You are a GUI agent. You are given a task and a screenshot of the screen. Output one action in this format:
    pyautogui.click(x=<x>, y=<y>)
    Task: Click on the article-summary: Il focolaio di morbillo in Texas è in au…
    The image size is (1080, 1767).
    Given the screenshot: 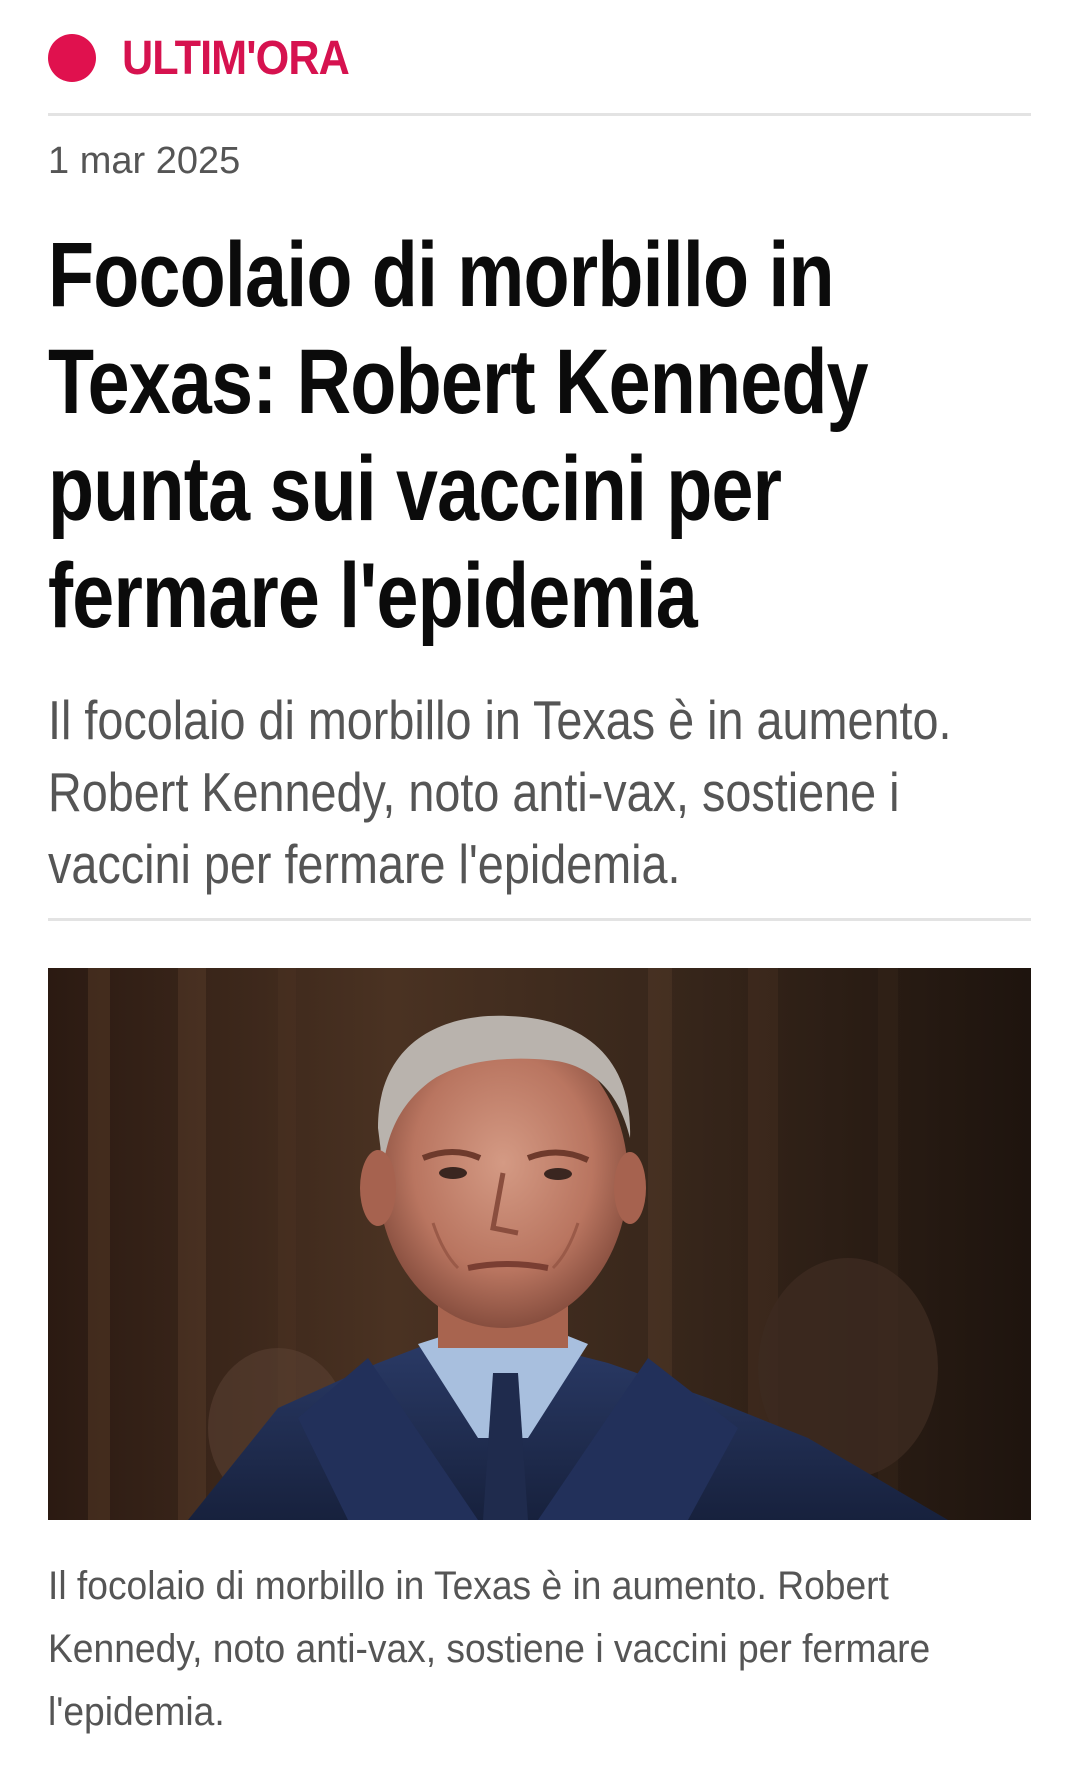 What is the action you would take?
    pyautogui.click(x=500, y=792)
    